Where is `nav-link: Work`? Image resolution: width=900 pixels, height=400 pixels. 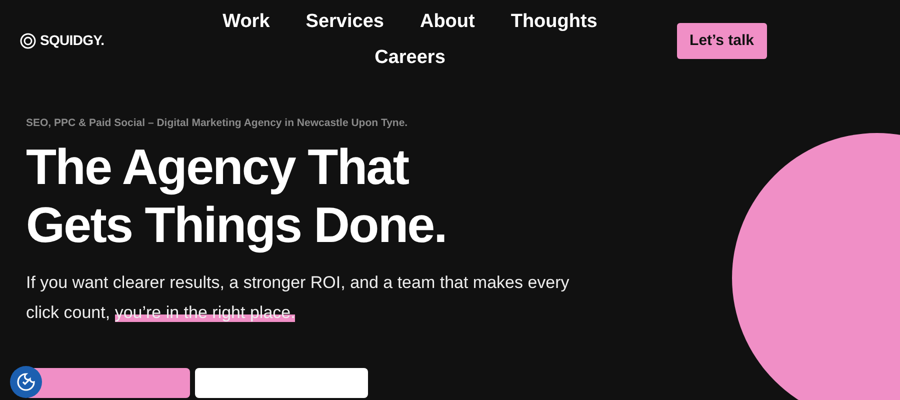 nav-link: Work is located at coordinates (246, 22).